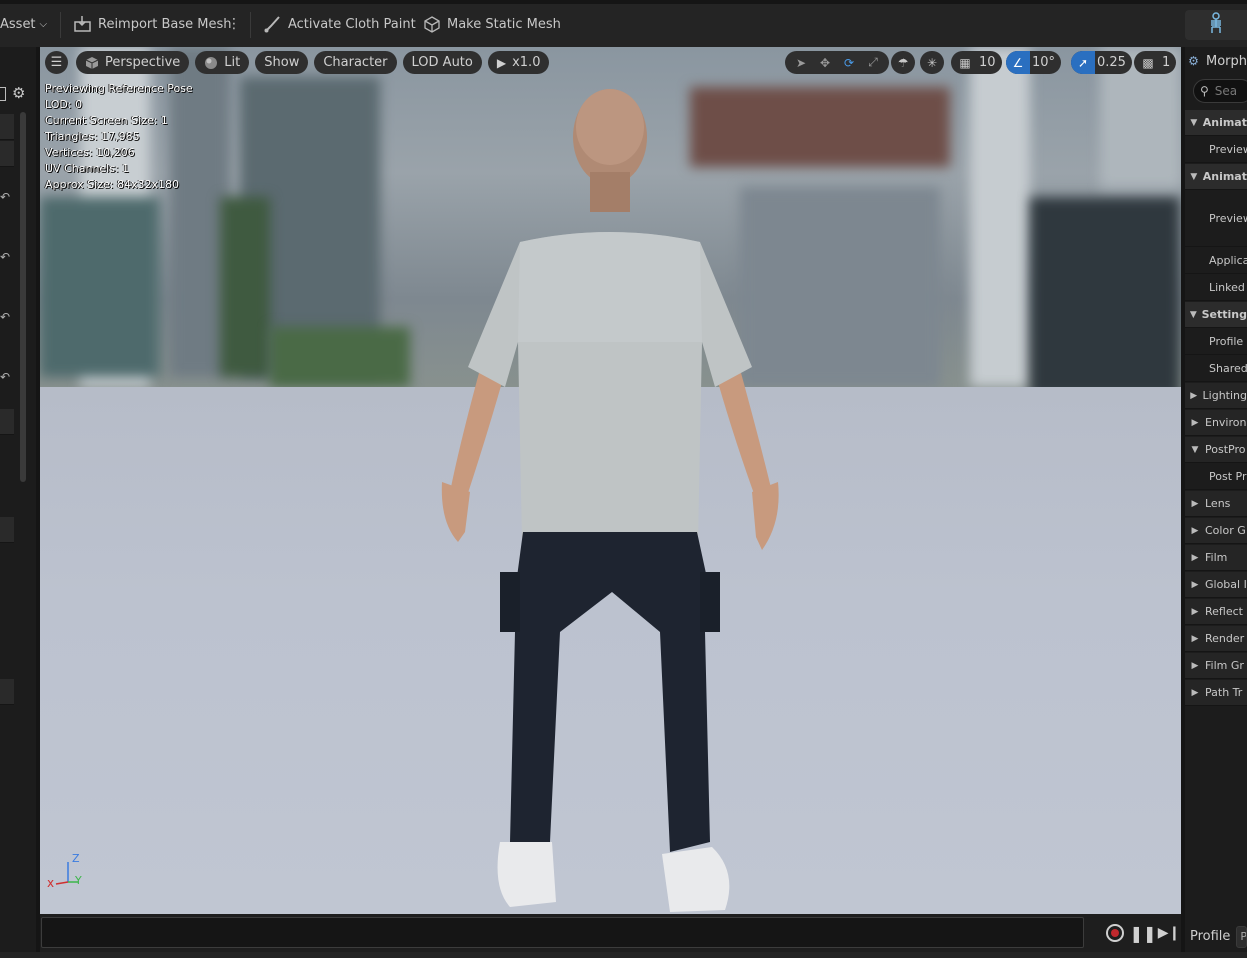  I want to click on details-row-label: Applica, so click(1228, 260).